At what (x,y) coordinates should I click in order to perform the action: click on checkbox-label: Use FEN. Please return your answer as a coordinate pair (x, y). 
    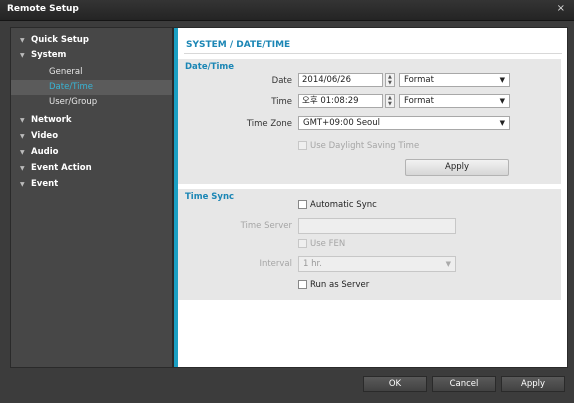
    Looking at the image, I should click on (328, 244).